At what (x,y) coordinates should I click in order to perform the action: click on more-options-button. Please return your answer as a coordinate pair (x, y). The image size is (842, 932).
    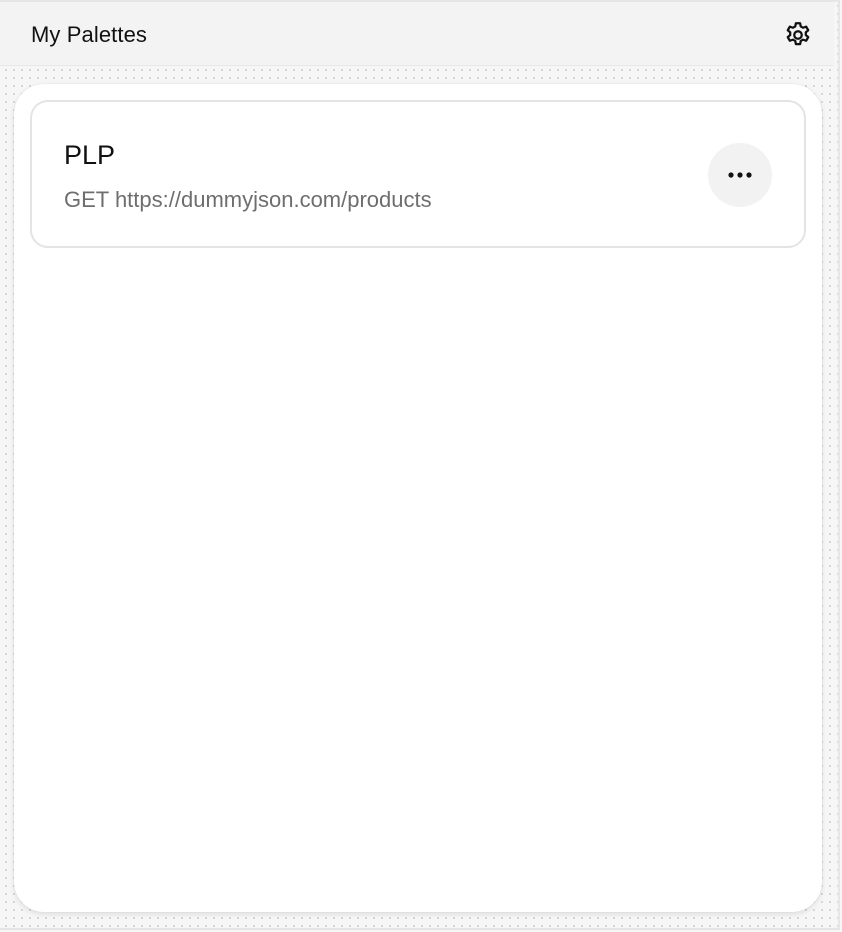
    Looking at the image, I should click on (740, 175).